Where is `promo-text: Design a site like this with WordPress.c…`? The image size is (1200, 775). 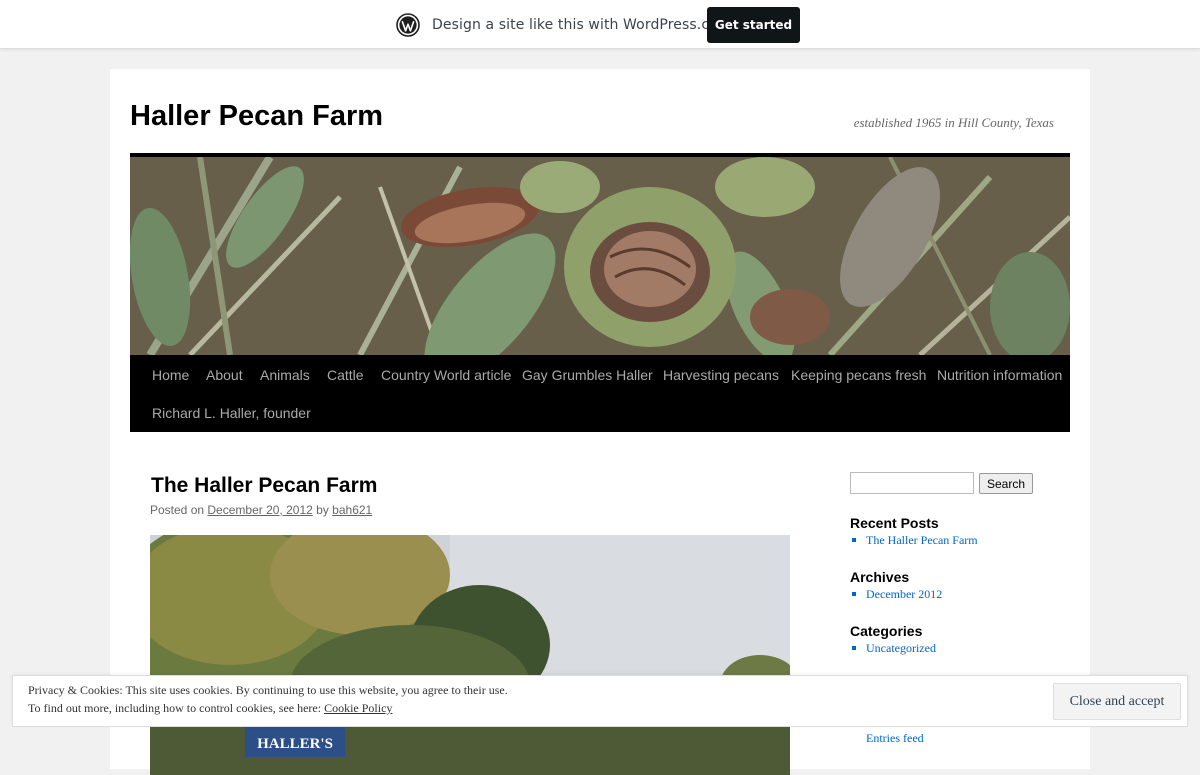 promo-text: Design a site like this with WordPress.c… is located at coordinates (582, 25).